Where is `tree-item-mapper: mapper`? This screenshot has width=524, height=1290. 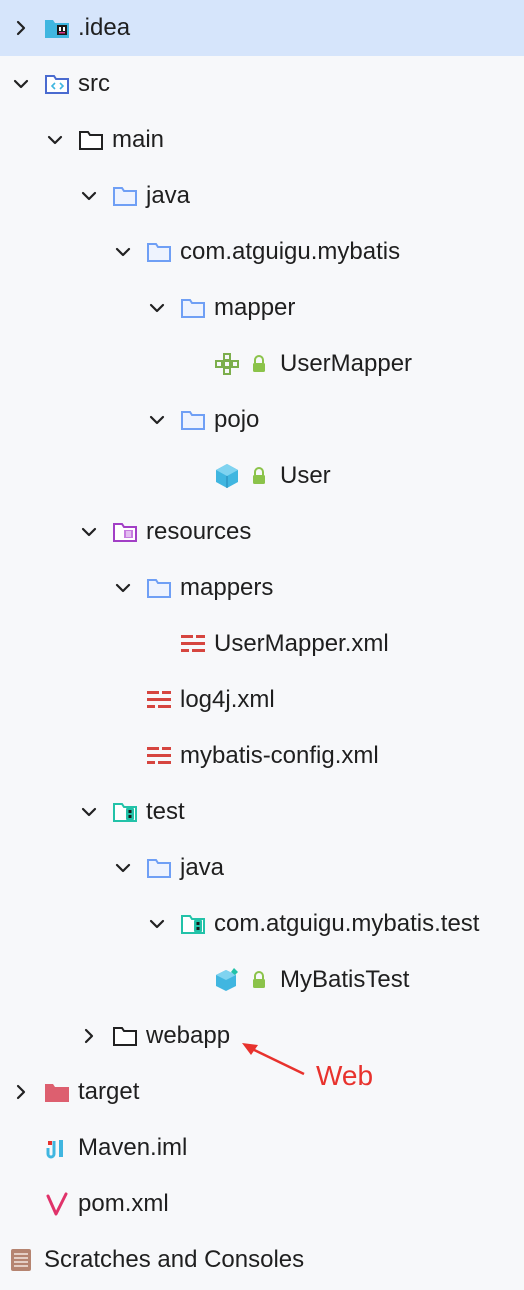
tree-item-mapper: mapper is located at coordinates (262, 308).